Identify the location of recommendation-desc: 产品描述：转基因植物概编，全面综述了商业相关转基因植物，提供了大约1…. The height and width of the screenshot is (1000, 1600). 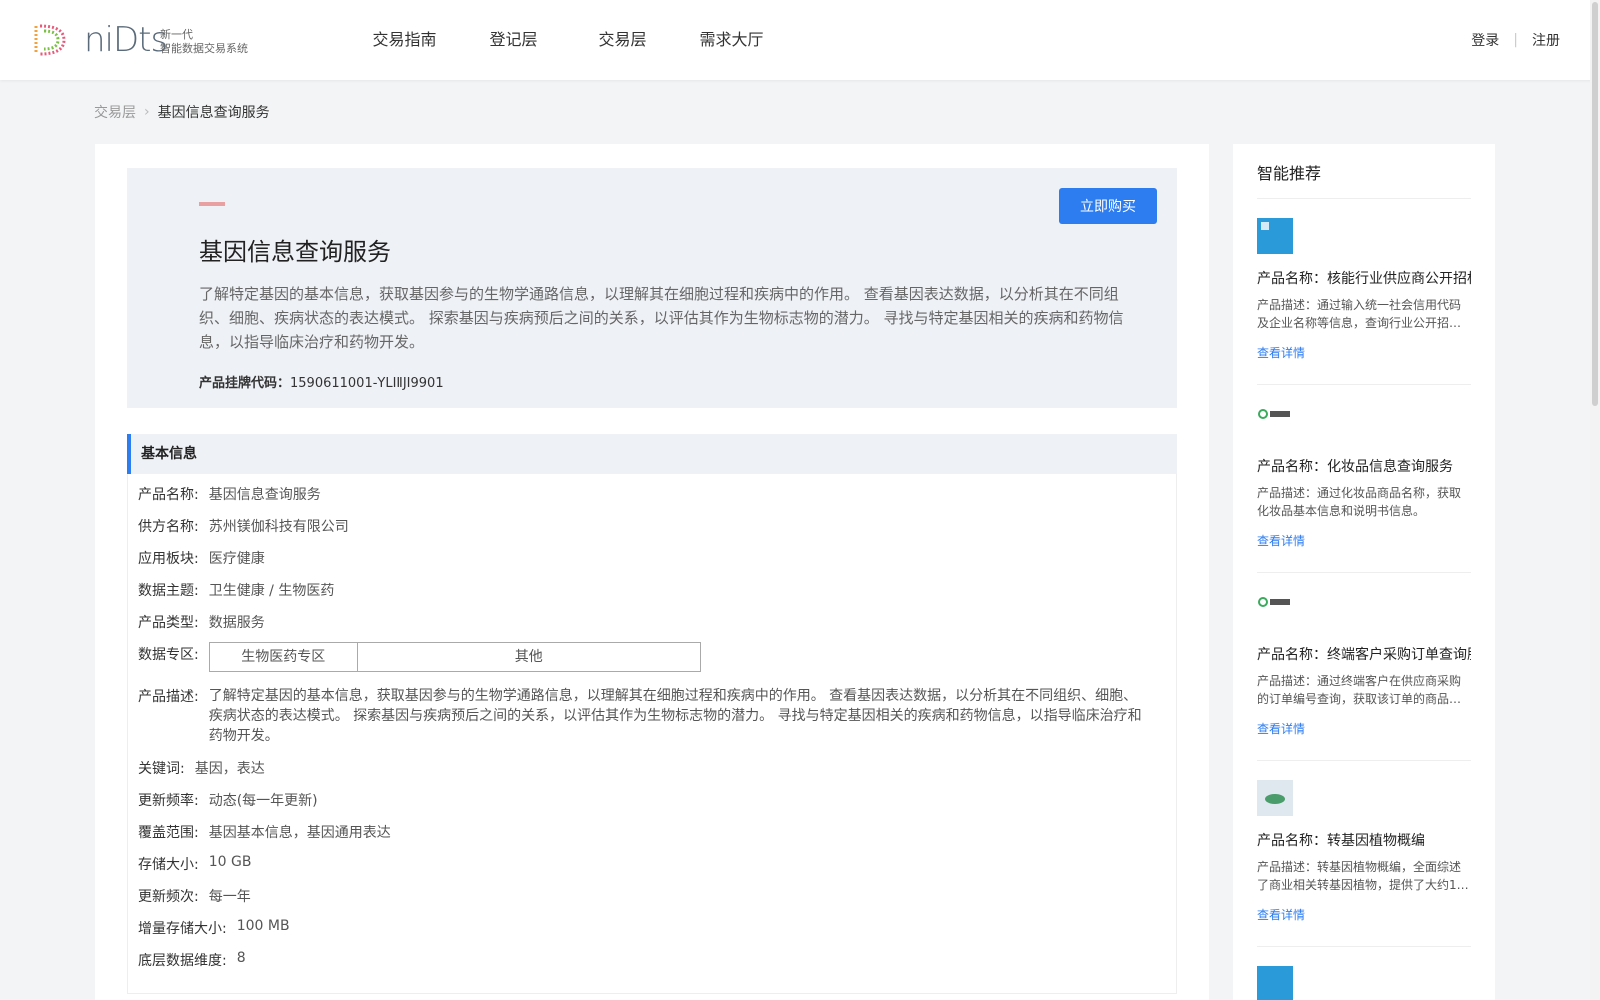
(1363, 876).